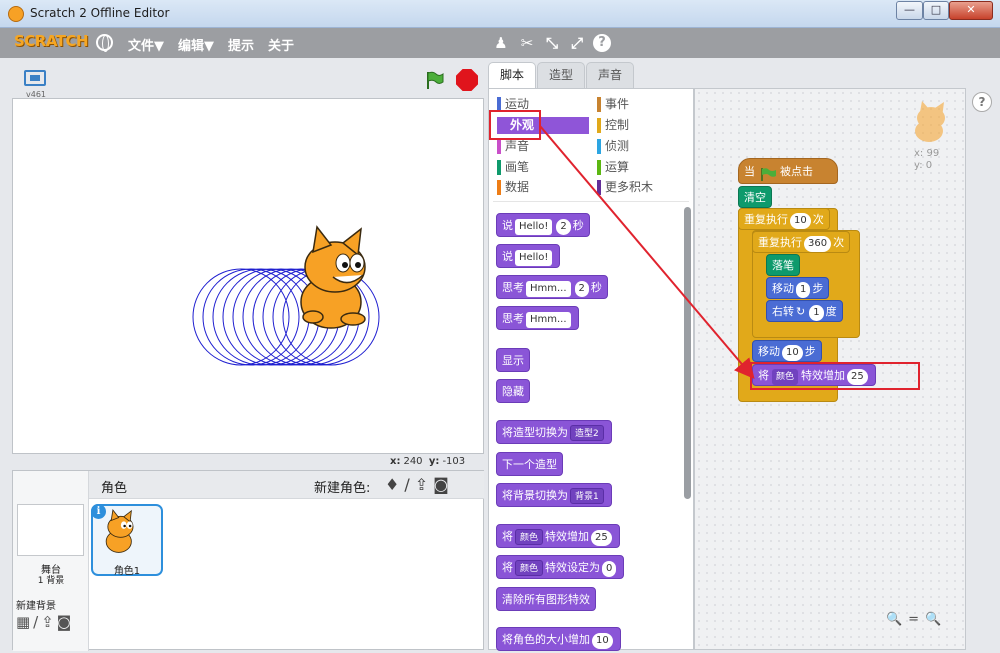 The width and height of the screenshot is (1000, 653). Describe the element at coordinates (51, 561) in the screenshot. I see `stage-column: 舞台 1 背景 新建背景 ▦/⇪◙` at that location.